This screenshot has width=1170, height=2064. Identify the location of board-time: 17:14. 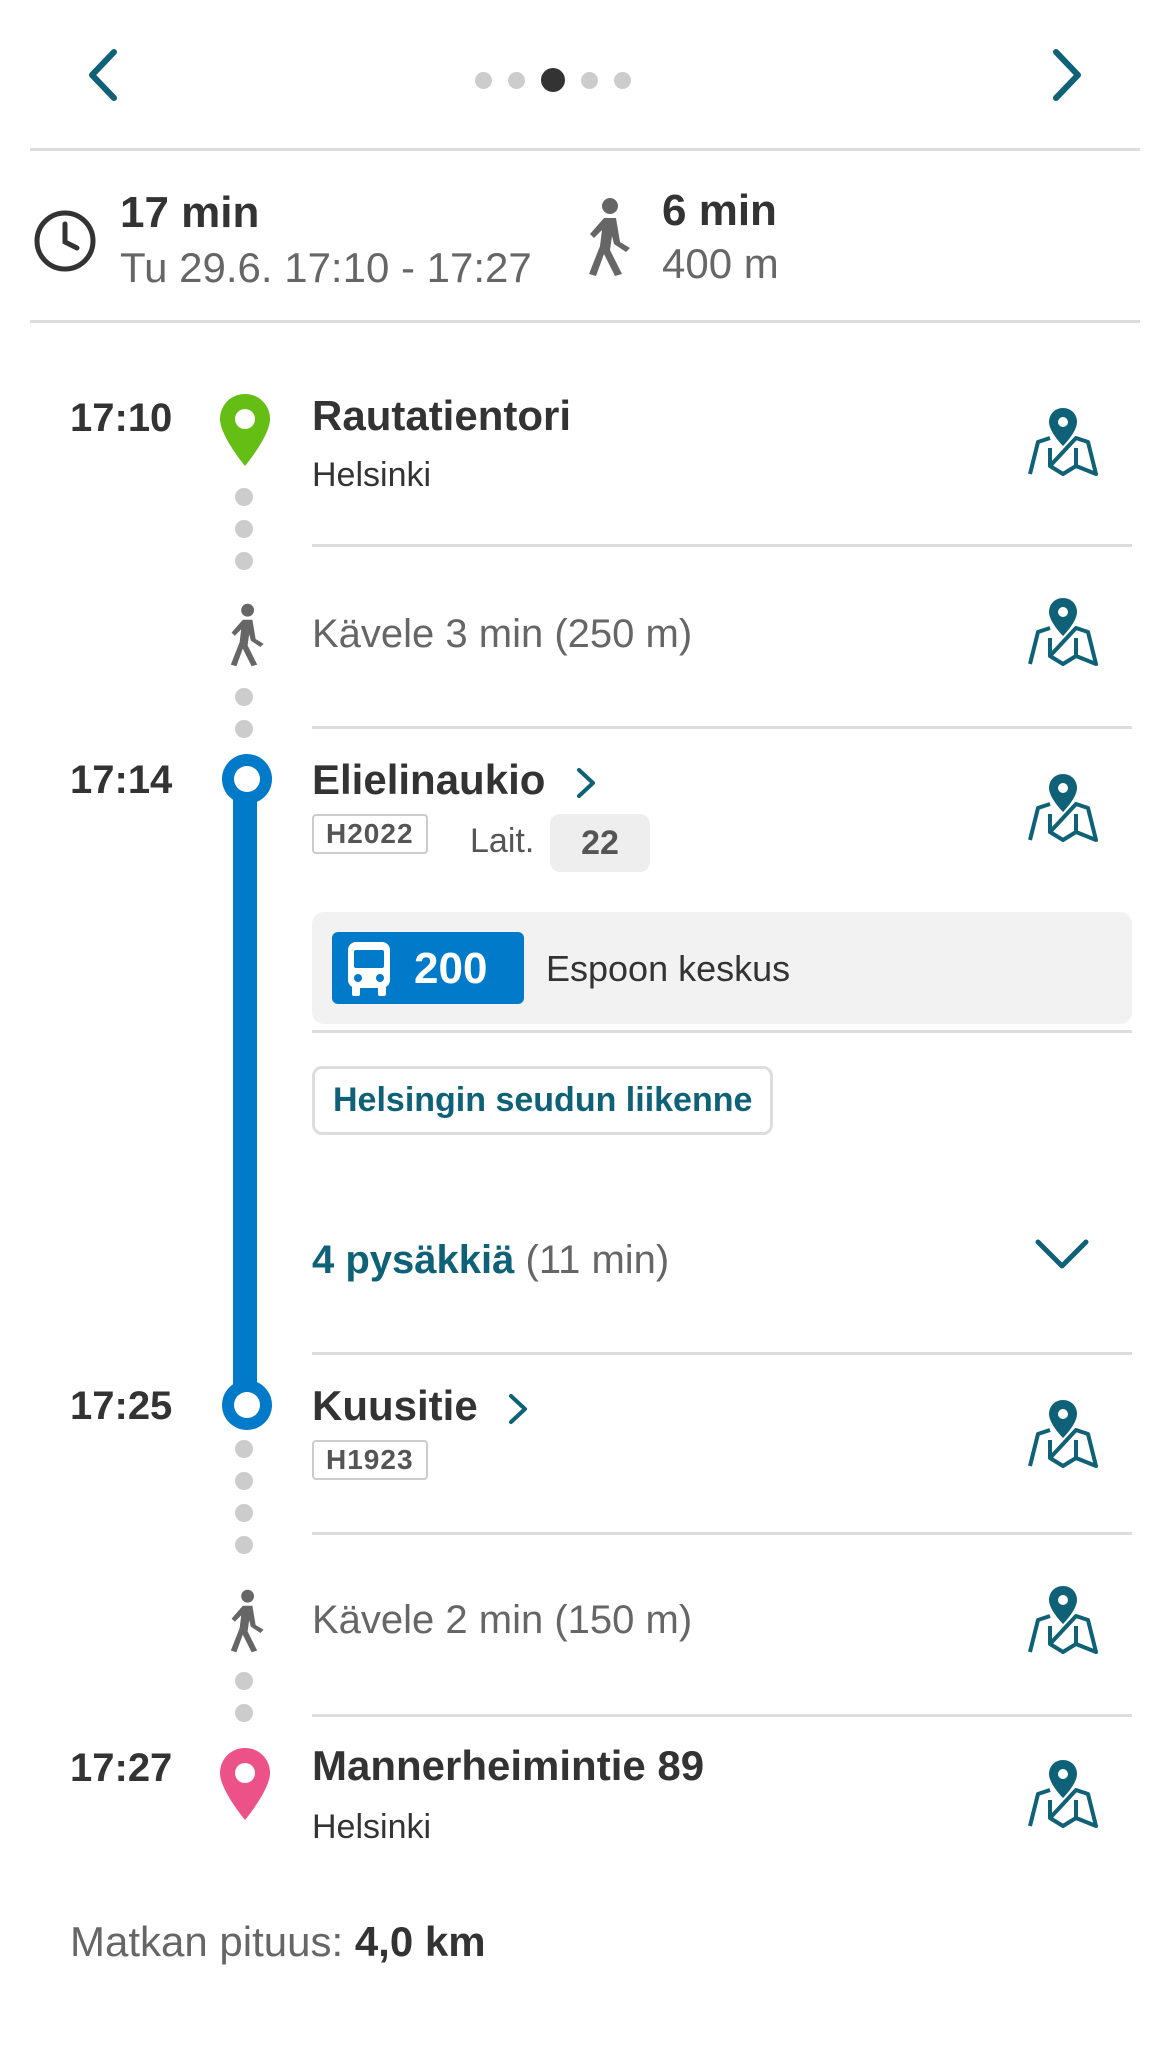
(121, 780).